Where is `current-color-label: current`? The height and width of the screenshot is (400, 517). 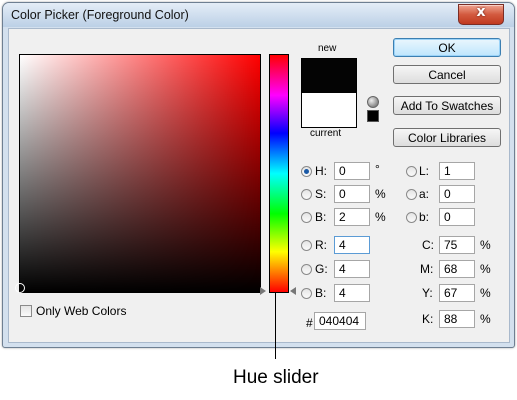 current-color-label: current is located at coordinates (326, 133).